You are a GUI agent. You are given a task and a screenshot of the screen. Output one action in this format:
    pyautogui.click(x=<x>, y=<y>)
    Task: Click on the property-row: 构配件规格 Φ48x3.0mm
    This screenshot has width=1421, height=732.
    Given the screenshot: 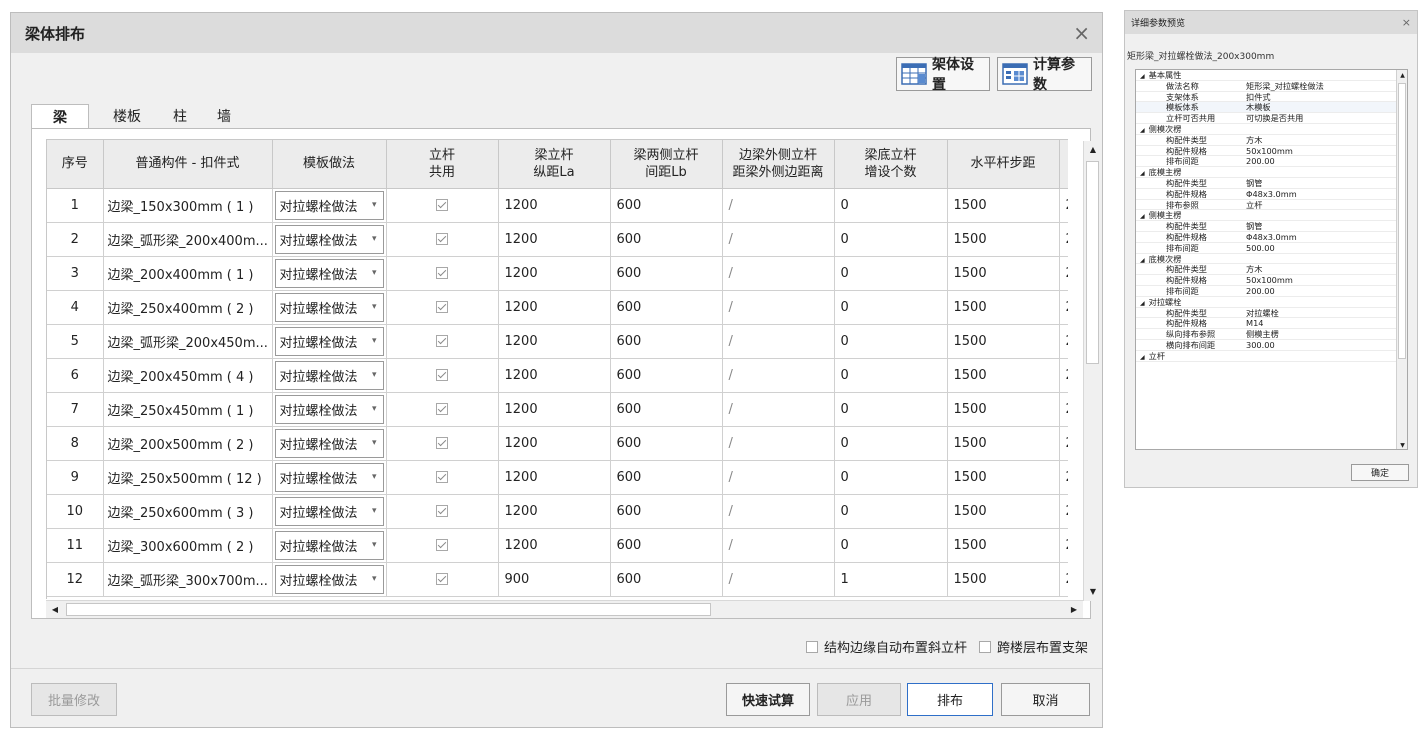 What is the action you would take?
    pyautogui.click(x=1271, y=194)
    